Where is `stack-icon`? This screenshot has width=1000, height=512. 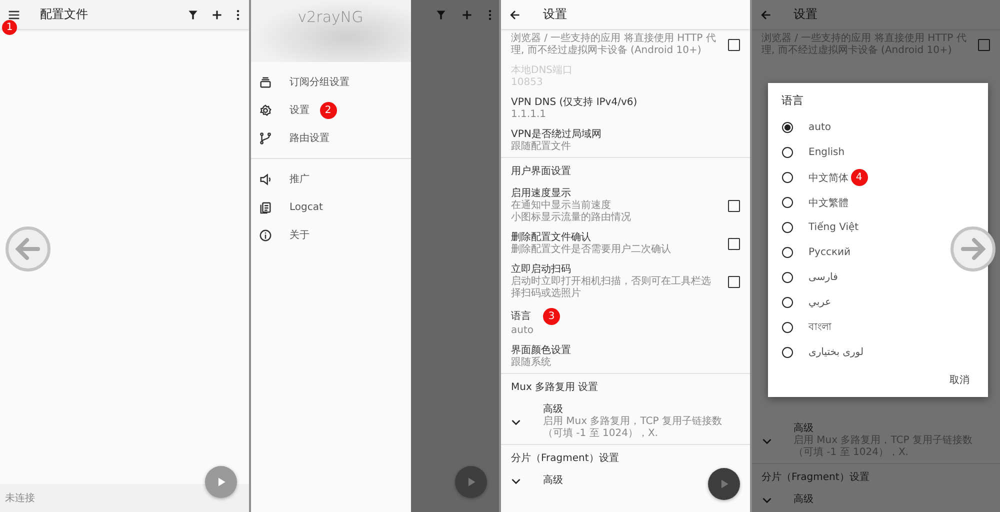
stack-icon is located at coordinates (265, 82).